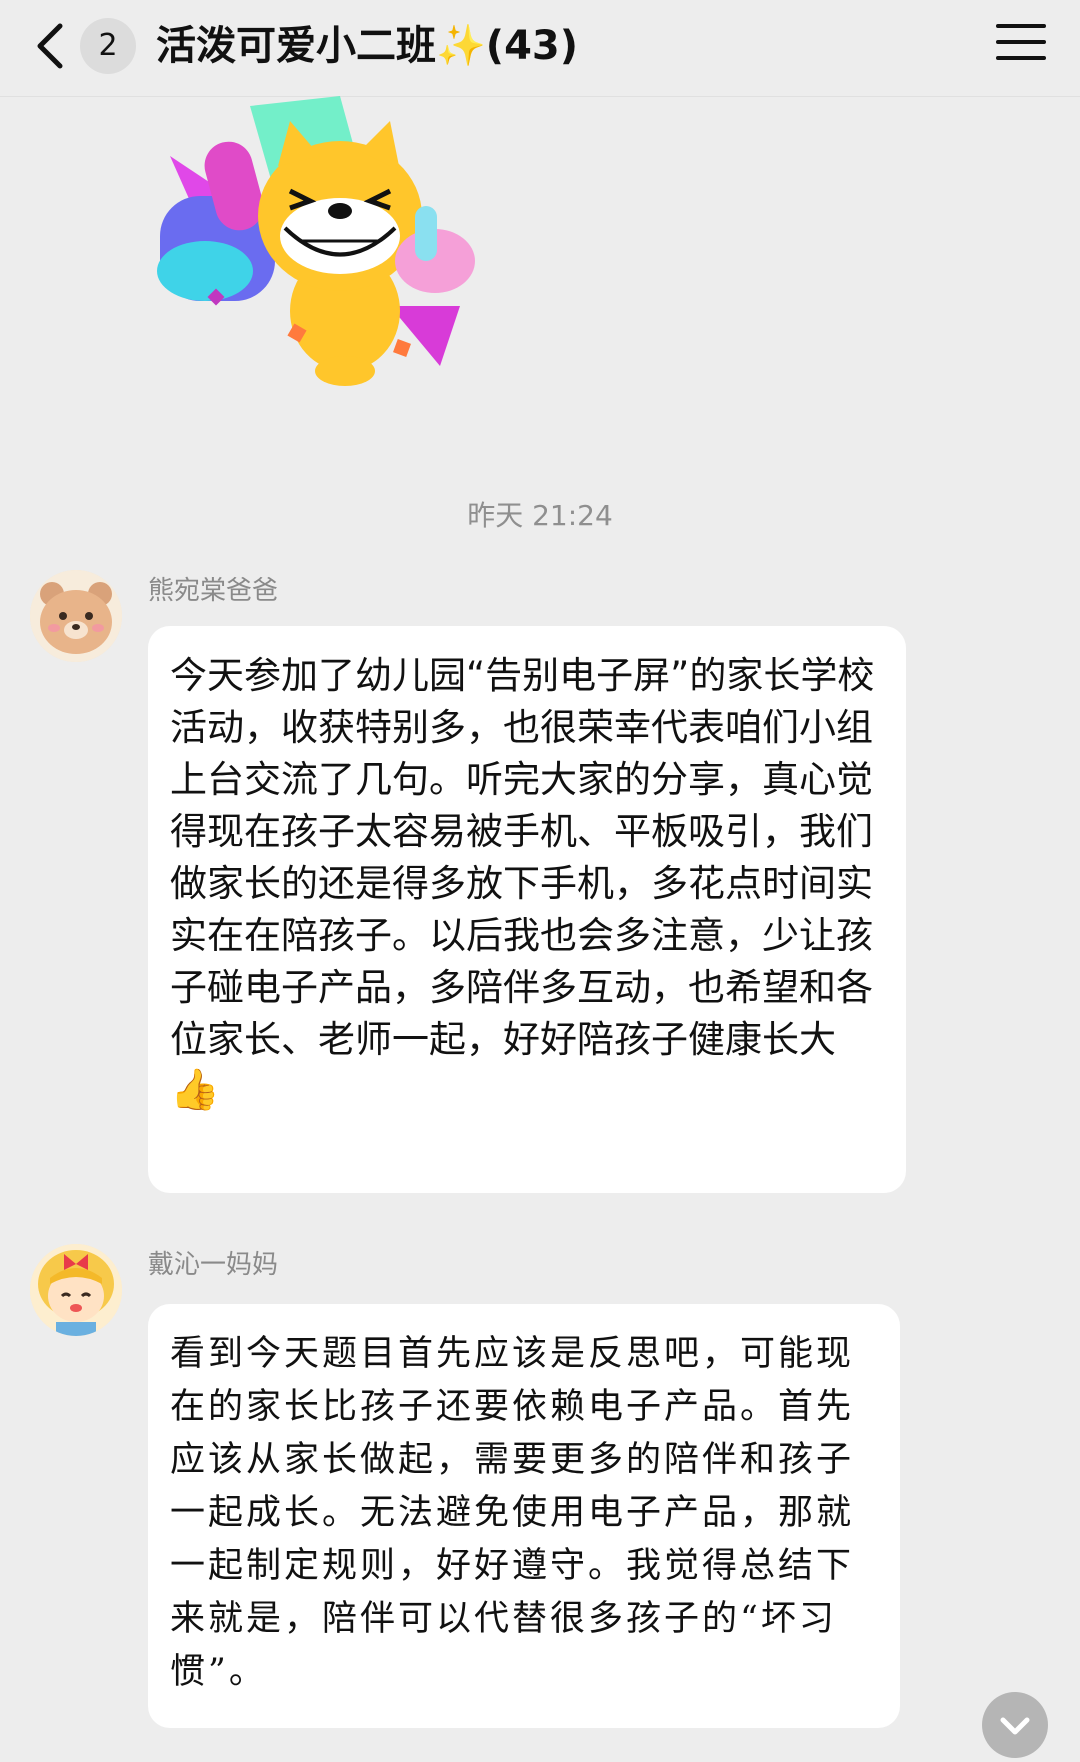  What do you see at coordinates (108, 46) in the screenshot?
I see `unread-count-badge: 2` at bounding box center [108, 46].